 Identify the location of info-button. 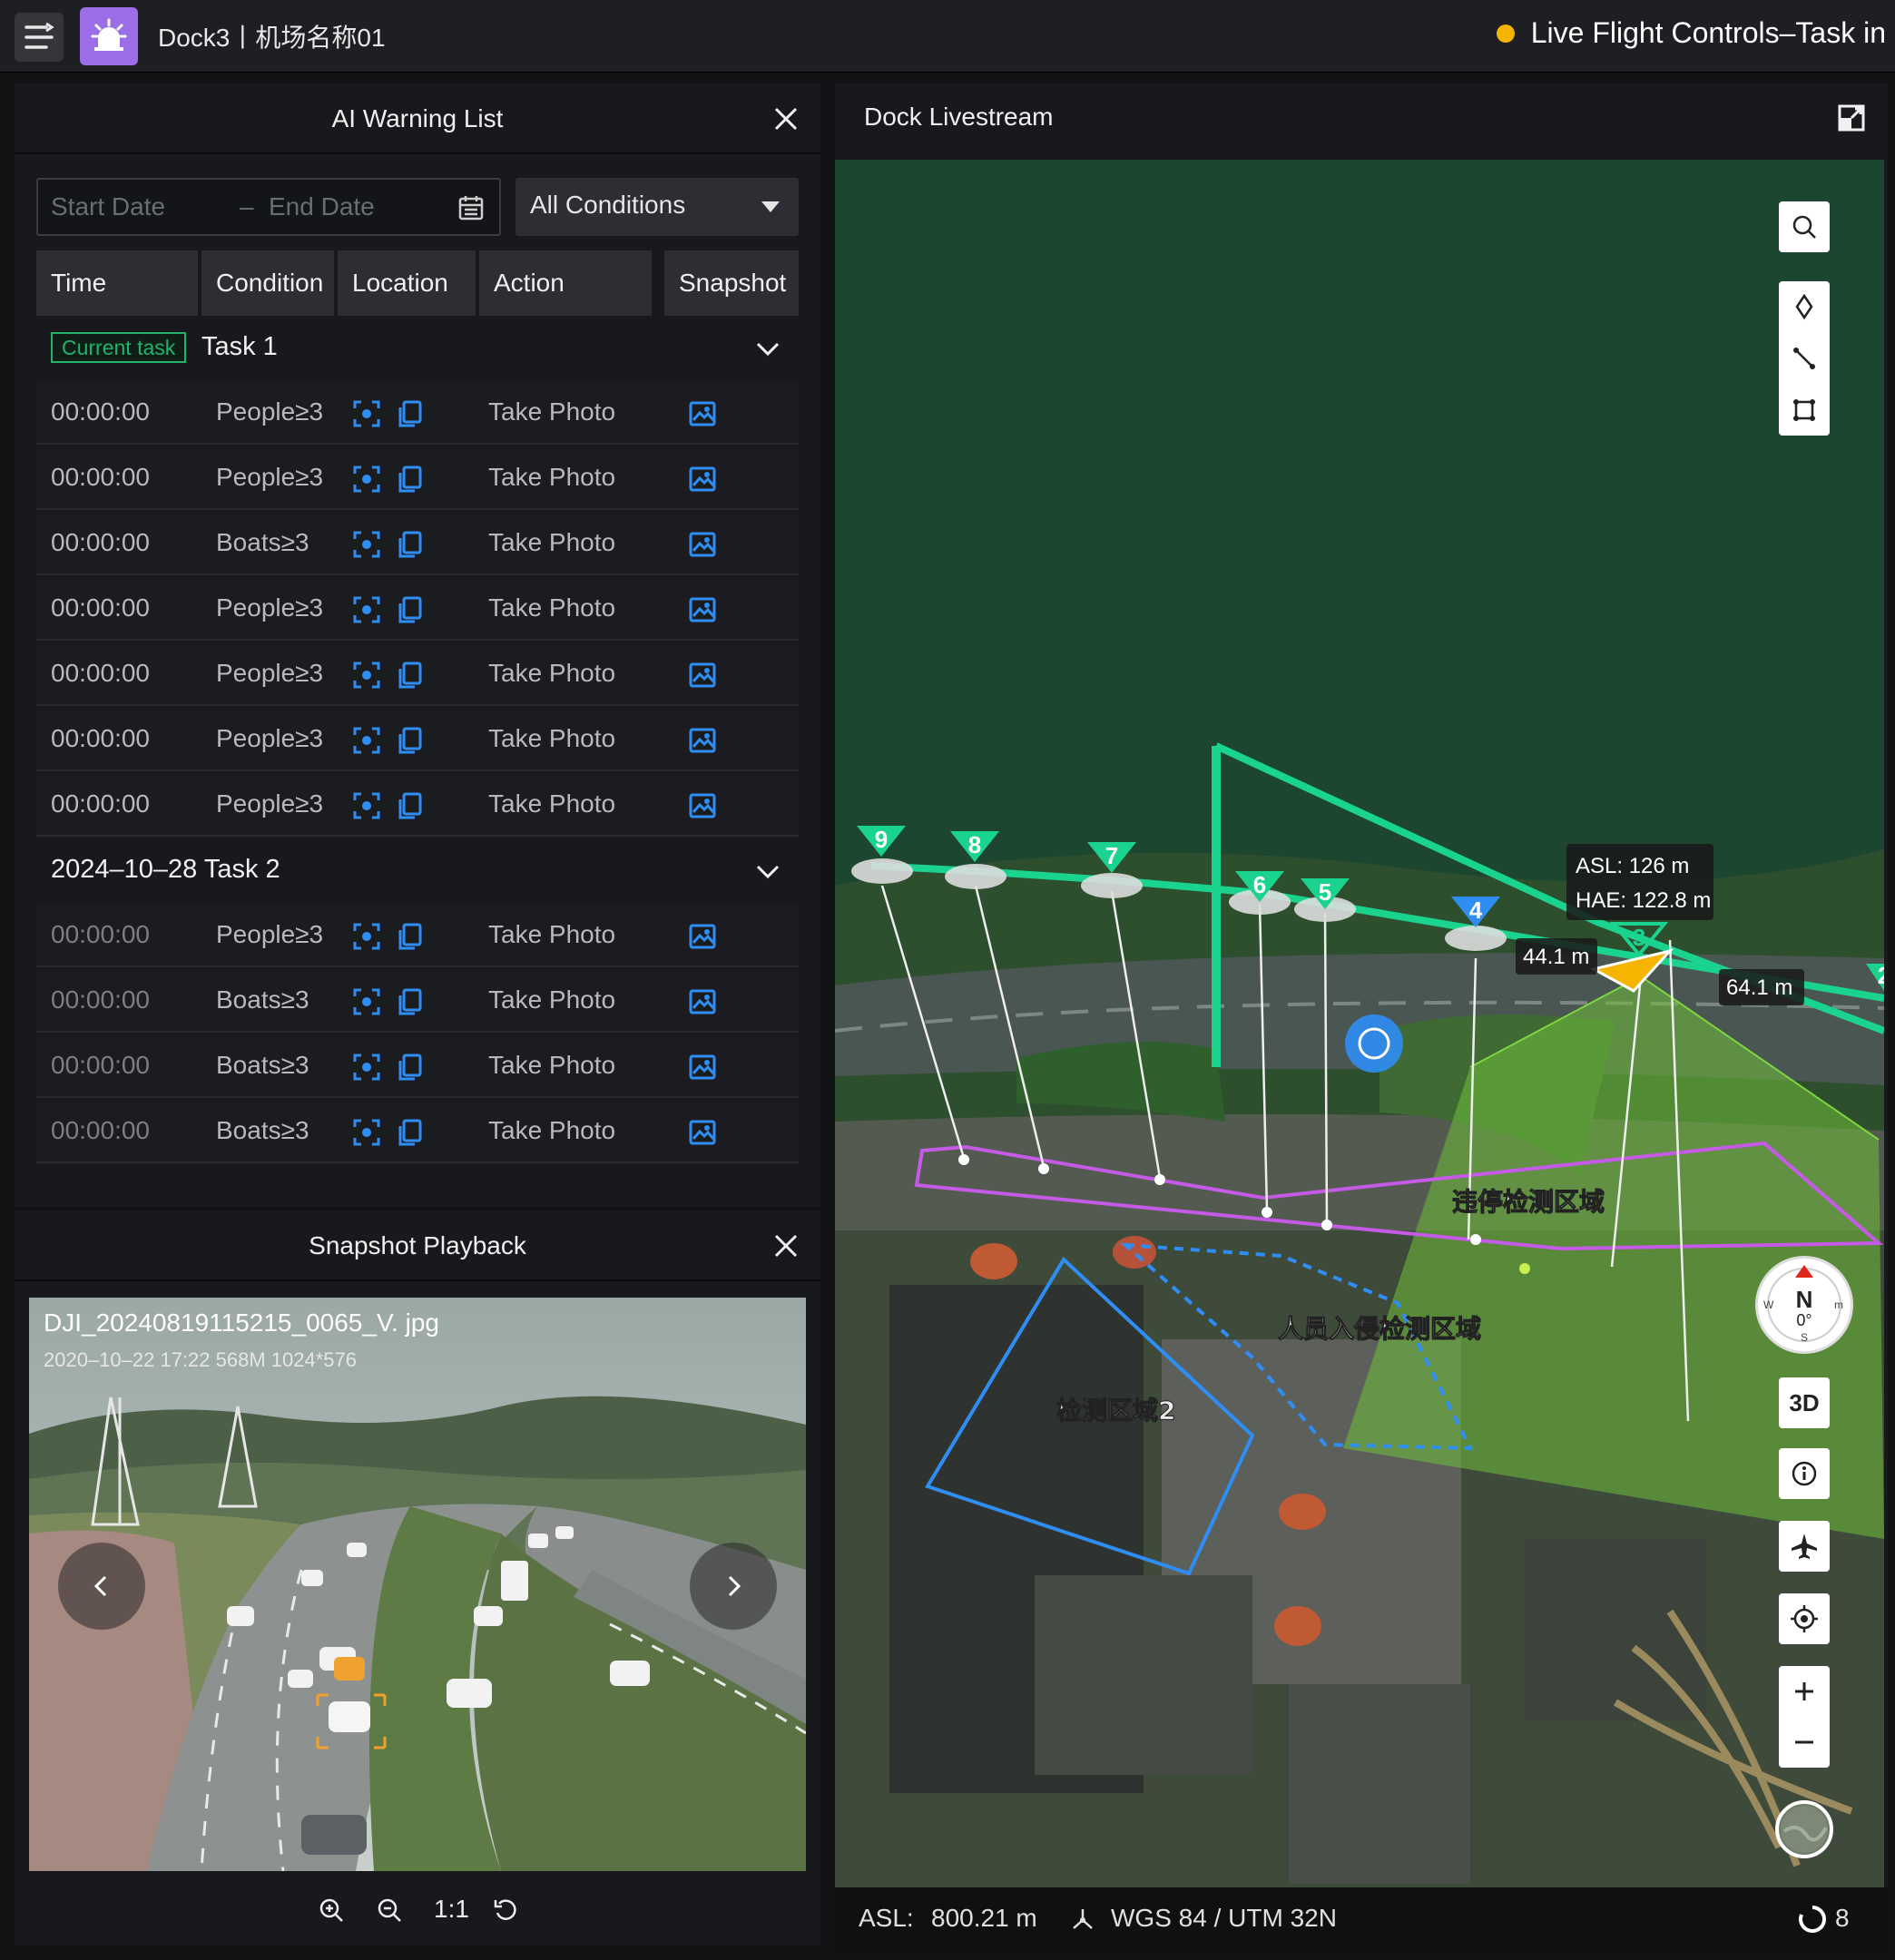
(1804, 1473).